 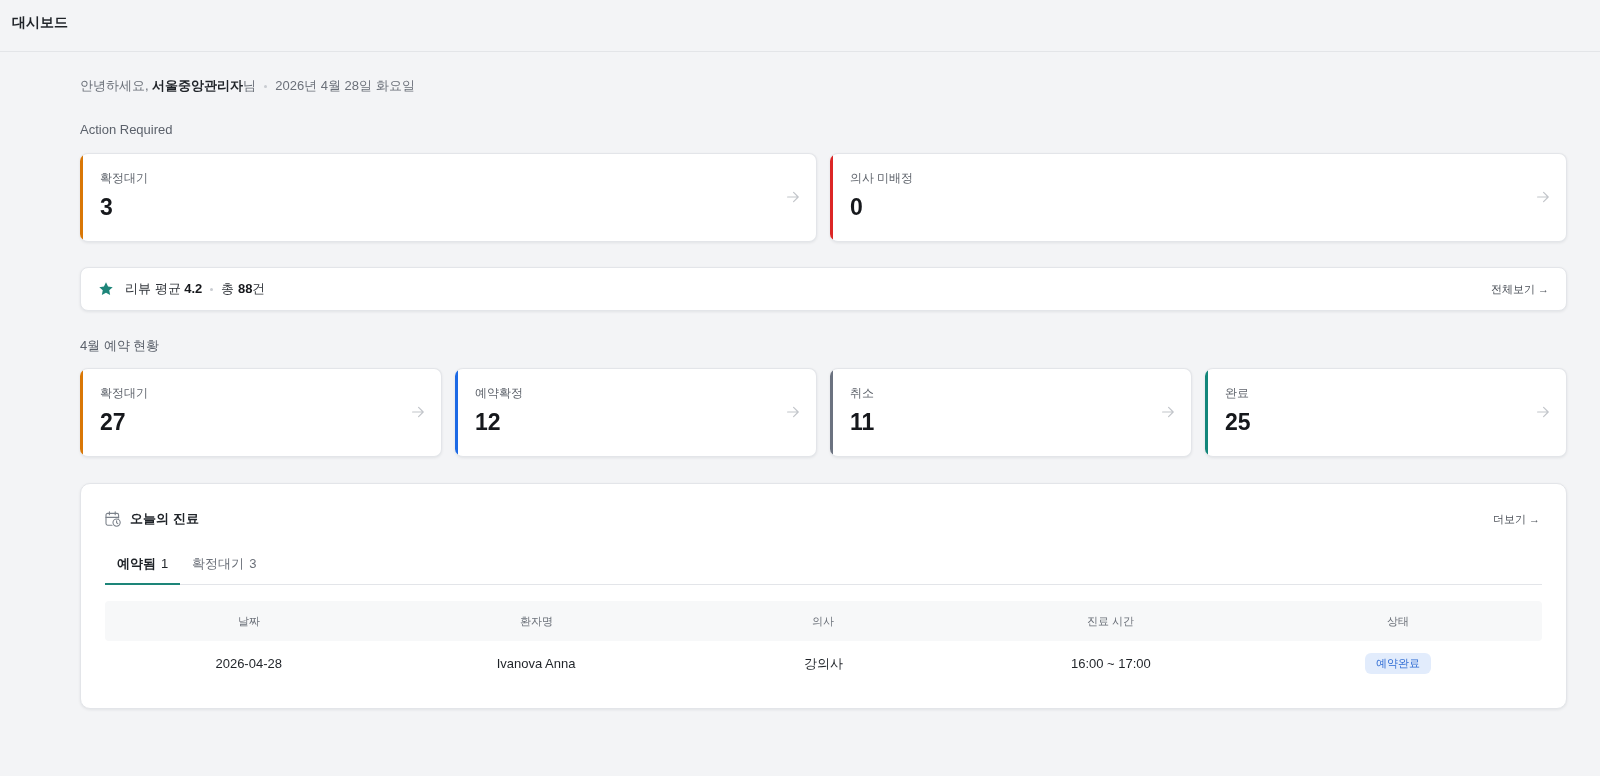 What do you see at coordinates (1398, 621) in the screenshot?
I see `column-header: 상태` at bounding box center [1398, 621].